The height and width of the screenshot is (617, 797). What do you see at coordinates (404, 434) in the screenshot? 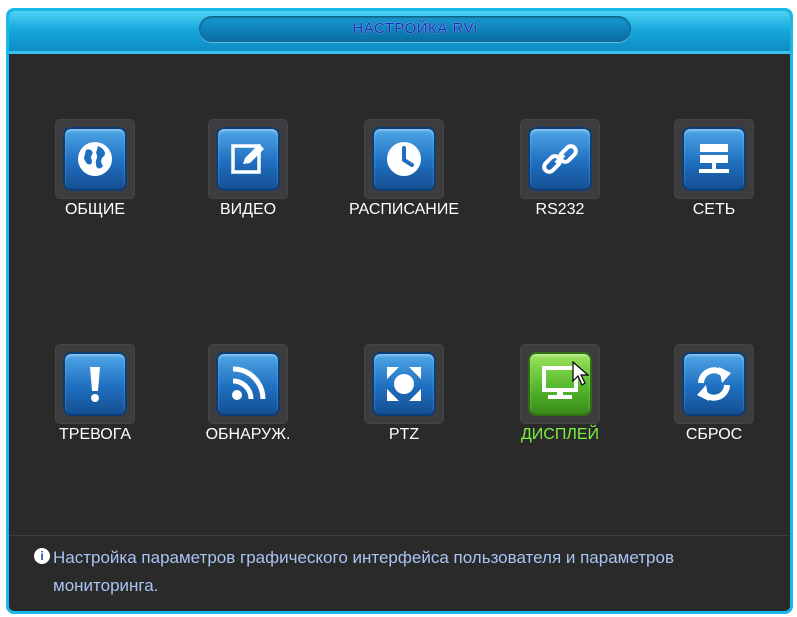
I see `menu-item-label: PTZ` at bounding box center [404, 434].